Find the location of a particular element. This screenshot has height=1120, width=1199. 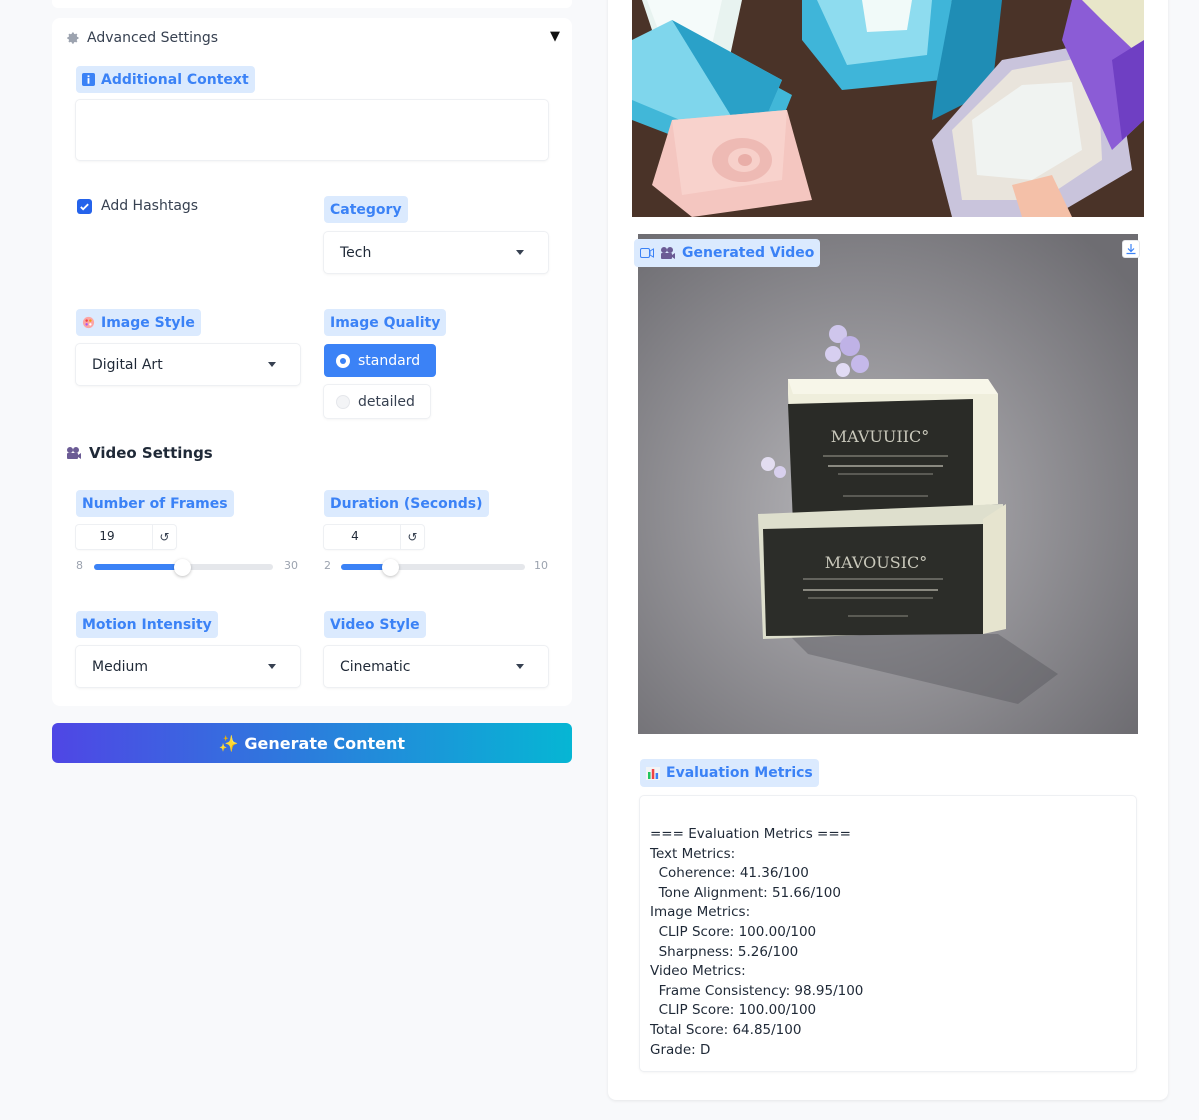

metrics-line: === Evaluation Metrics === is located at coordinates (750, 834).